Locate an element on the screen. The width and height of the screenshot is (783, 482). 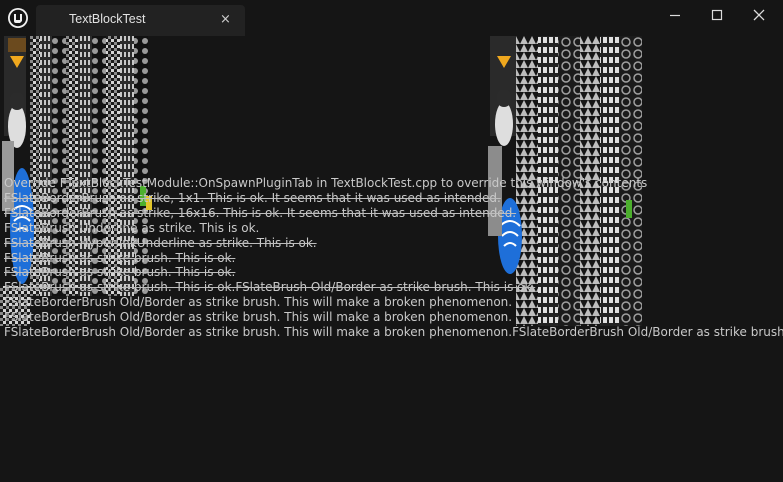
tab-textblocktest: TextBlockTest × is located at coordinates (140, 20).